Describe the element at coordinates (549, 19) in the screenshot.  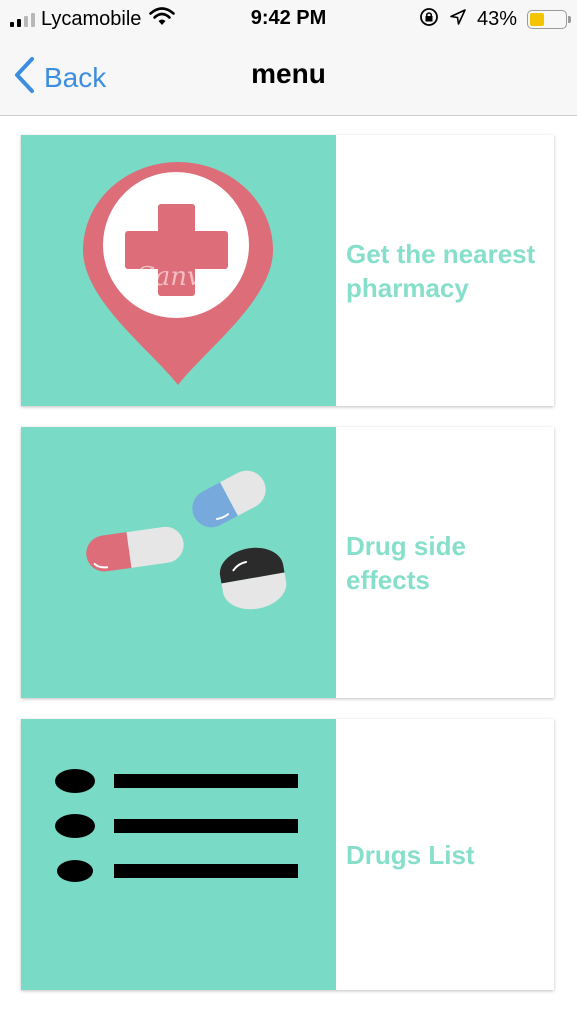
I see `battery-icon` at that location.